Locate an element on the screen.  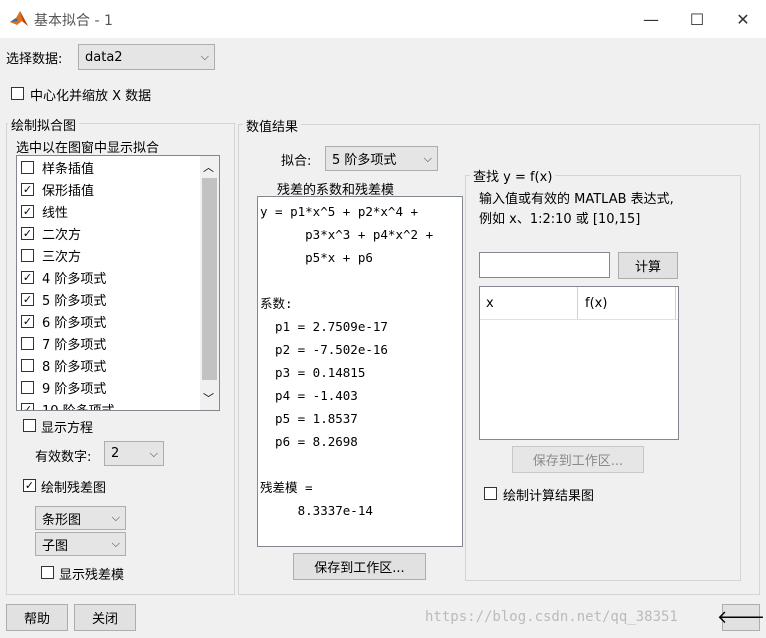
result-line: p5 = 1.8537 is located at coordinates (309, 418).